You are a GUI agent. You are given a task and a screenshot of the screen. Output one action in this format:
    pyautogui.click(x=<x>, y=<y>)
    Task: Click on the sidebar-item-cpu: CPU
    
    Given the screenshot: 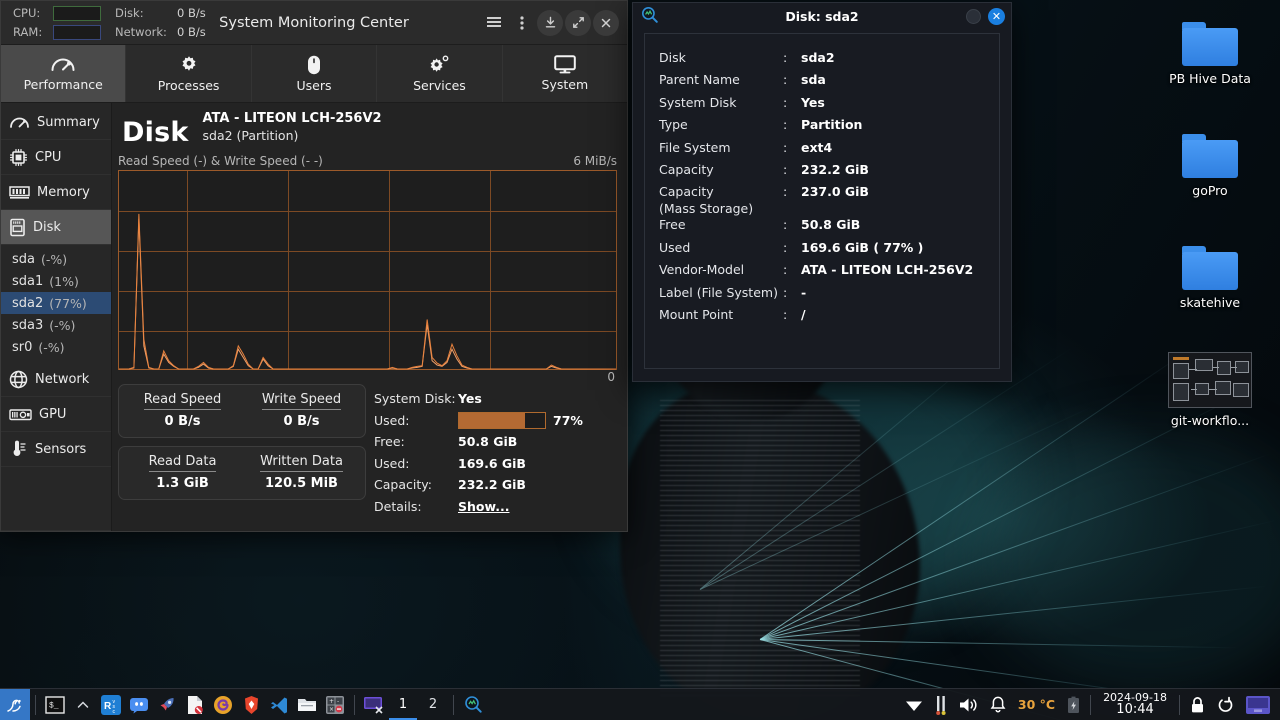 What is the action you would take?
    pyautogui.click(x=56, y=157)
    